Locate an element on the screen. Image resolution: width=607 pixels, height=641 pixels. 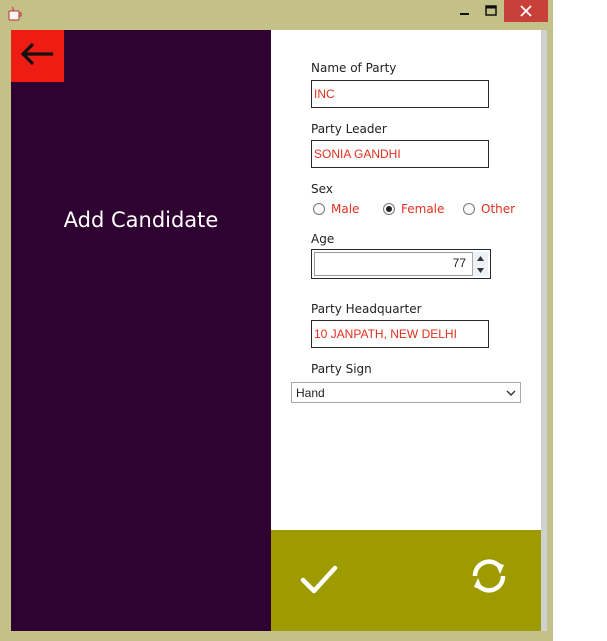
spinner-down-button is located at coordinates (480, 270).